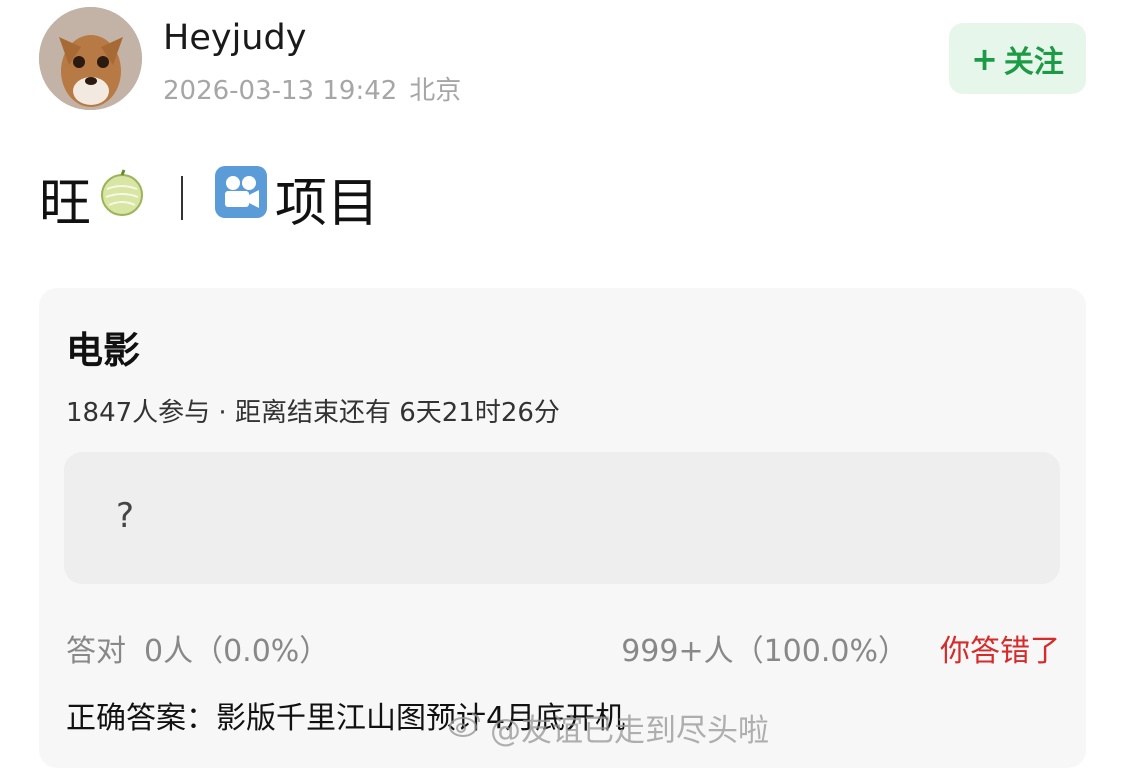 This screenshot has width=1124, height=768. What do you see at coordinates (327, 203) in the screenshot?
I see `title-suffix: 项目` at bounding box center [327, 203].